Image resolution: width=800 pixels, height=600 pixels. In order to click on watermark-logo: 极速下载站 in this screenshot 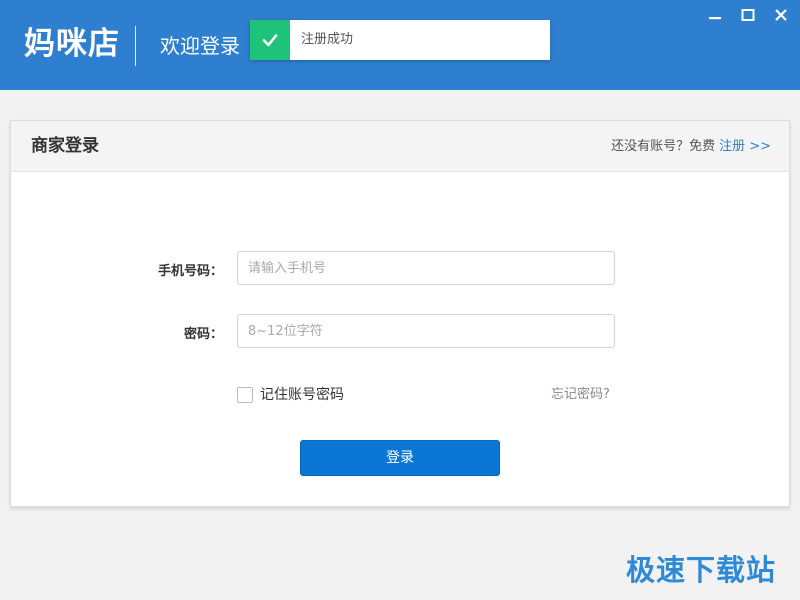, I will do `click(701, 570)`.